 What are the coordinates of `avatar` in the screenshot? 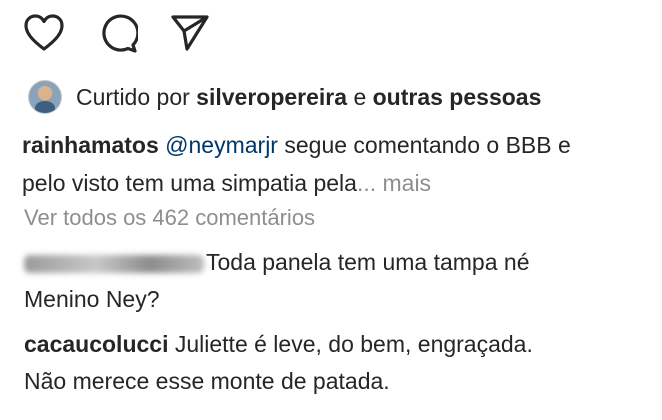 It's located at (45, 97).